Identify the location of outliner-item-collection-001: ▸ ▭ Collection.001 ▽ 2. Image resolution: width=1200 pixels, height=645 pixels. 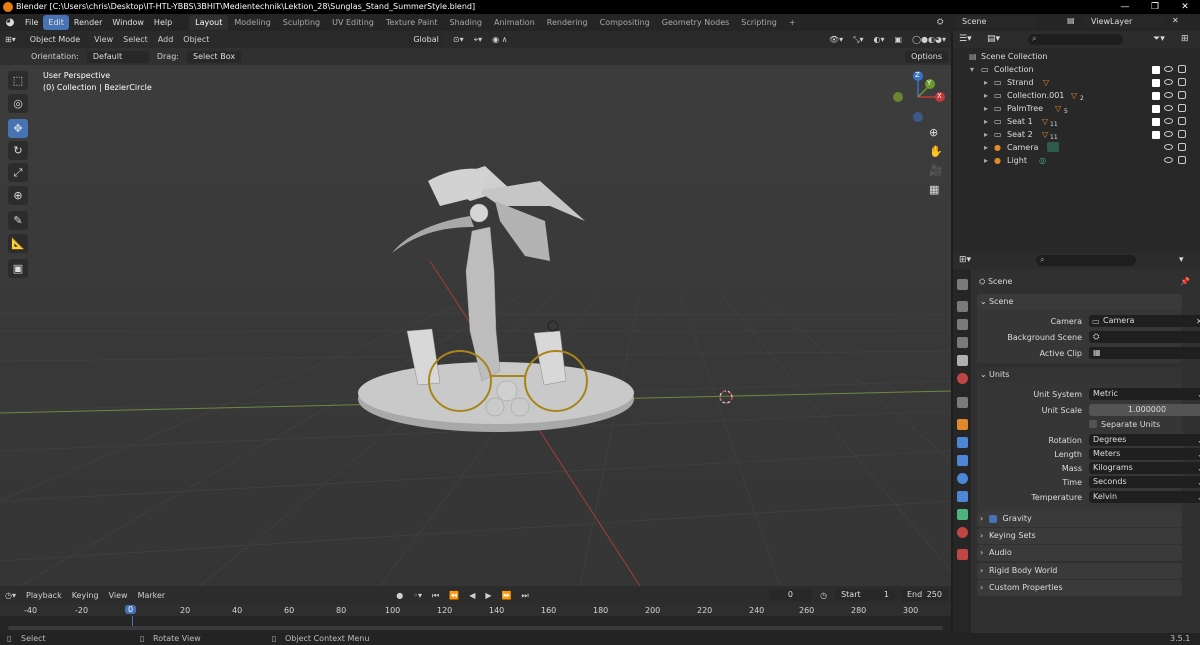
(1076, 95).